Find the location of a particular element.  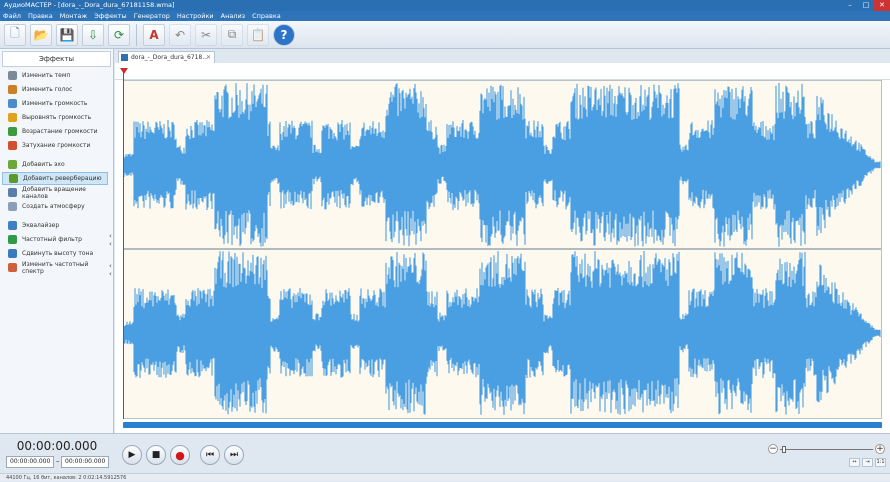

stop-button: ■ is located at coordinates (156, 455).